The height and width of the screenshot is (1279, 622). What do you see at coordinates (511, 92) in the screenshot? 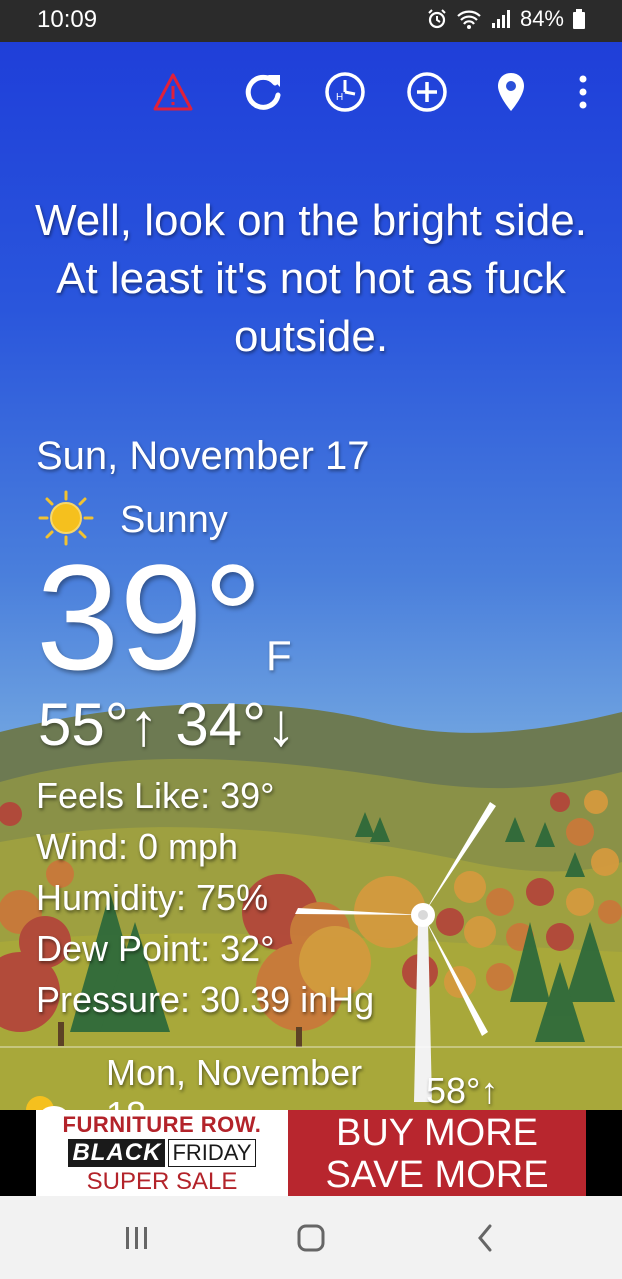
I see `location-pin-icon` at bounding box center [511, 92].